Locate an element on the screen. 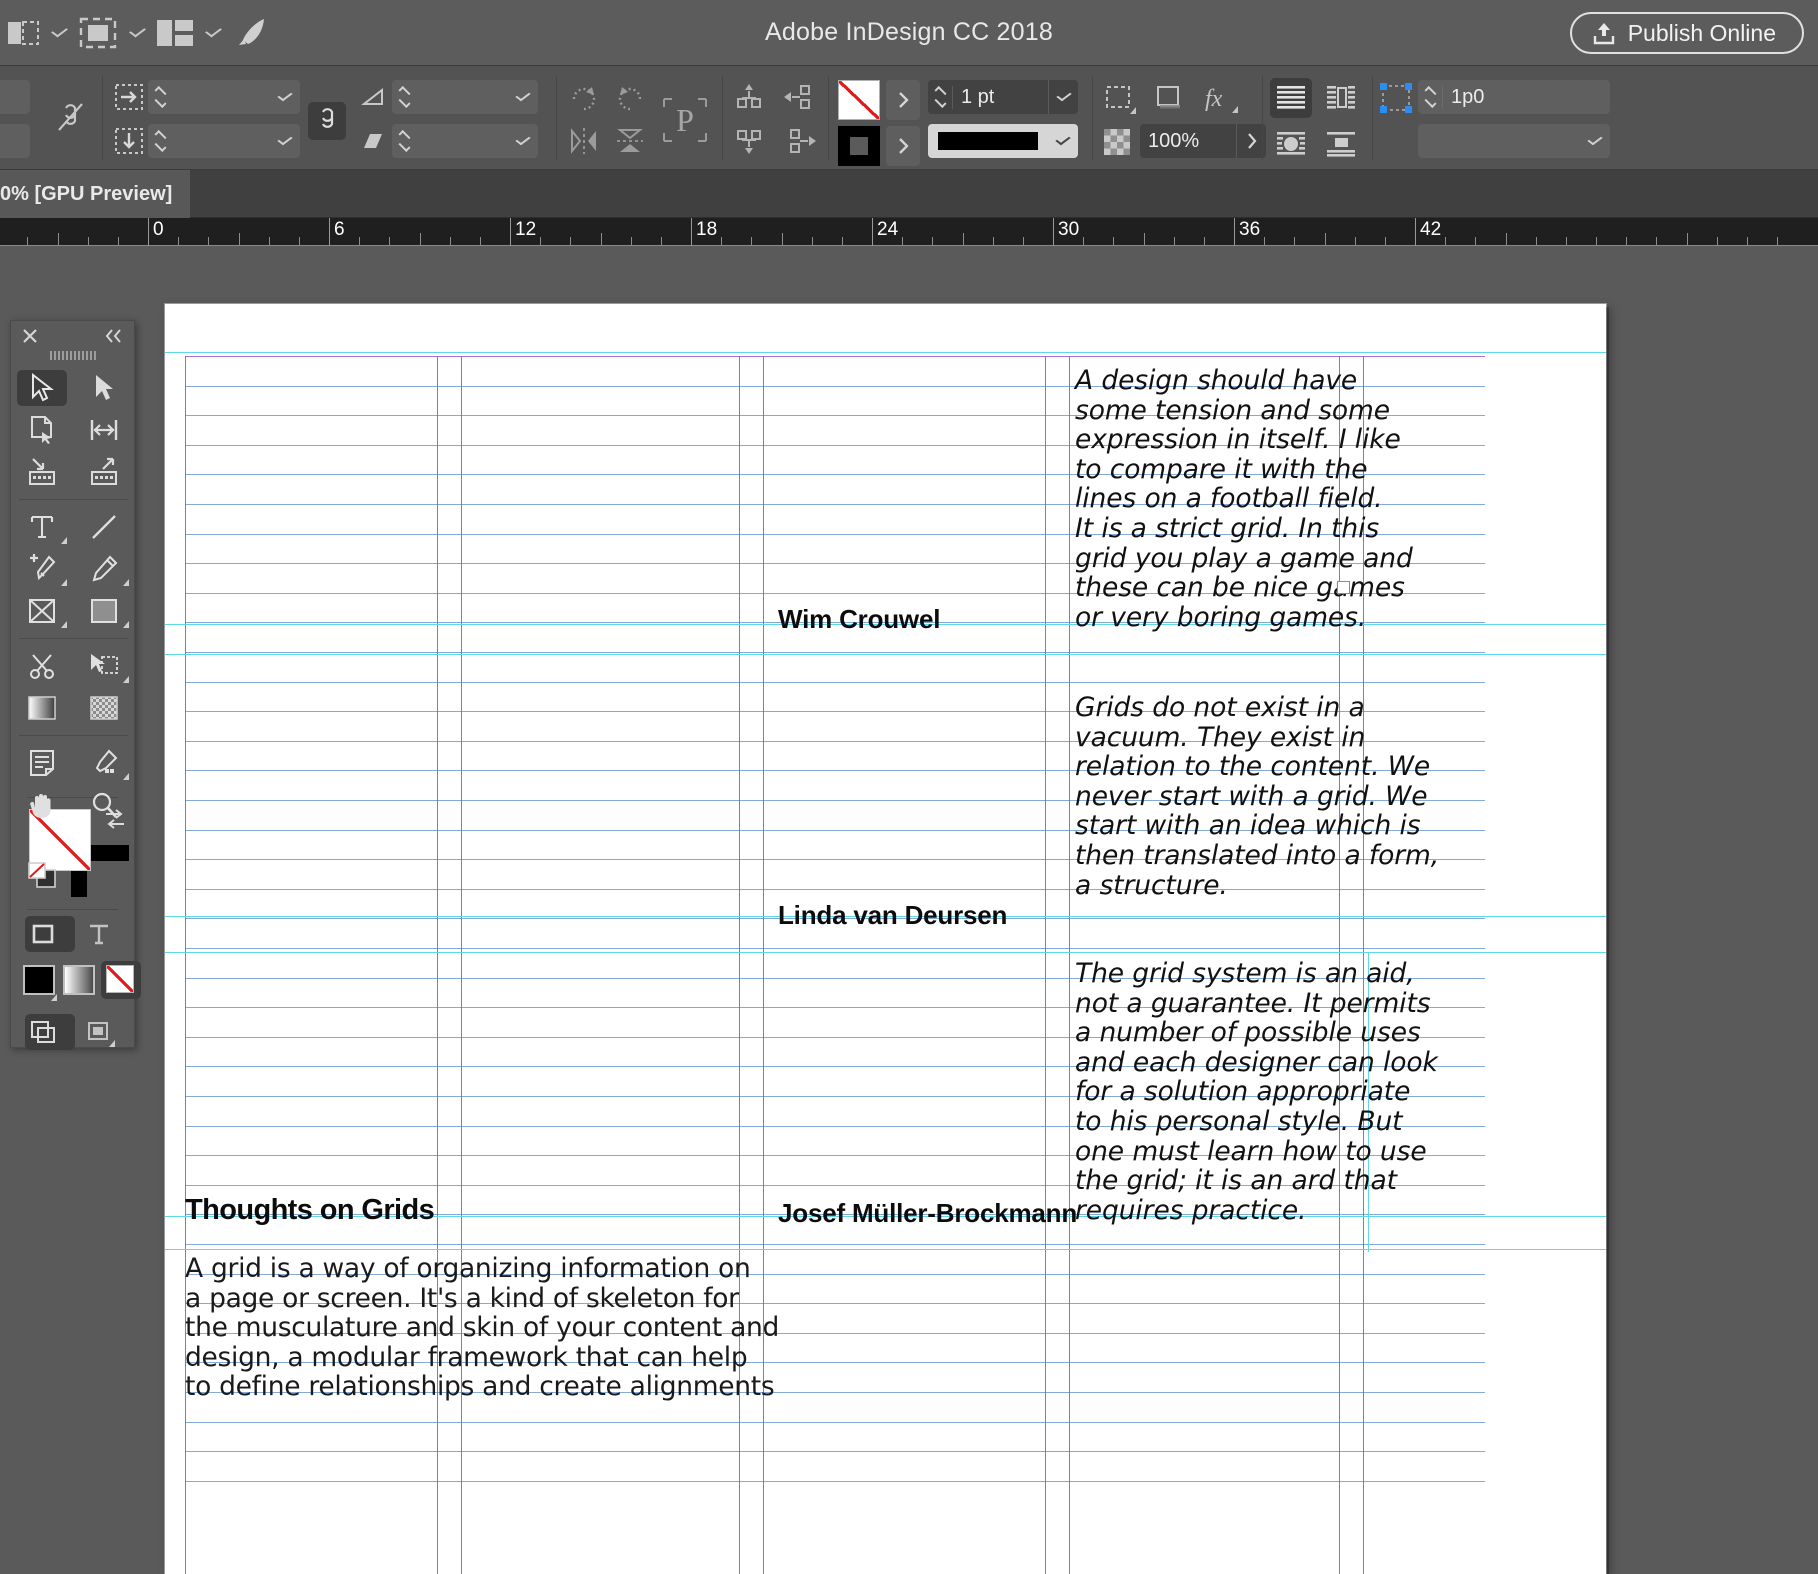  drop-shadow-icon is located at coordinates (1169, 98).